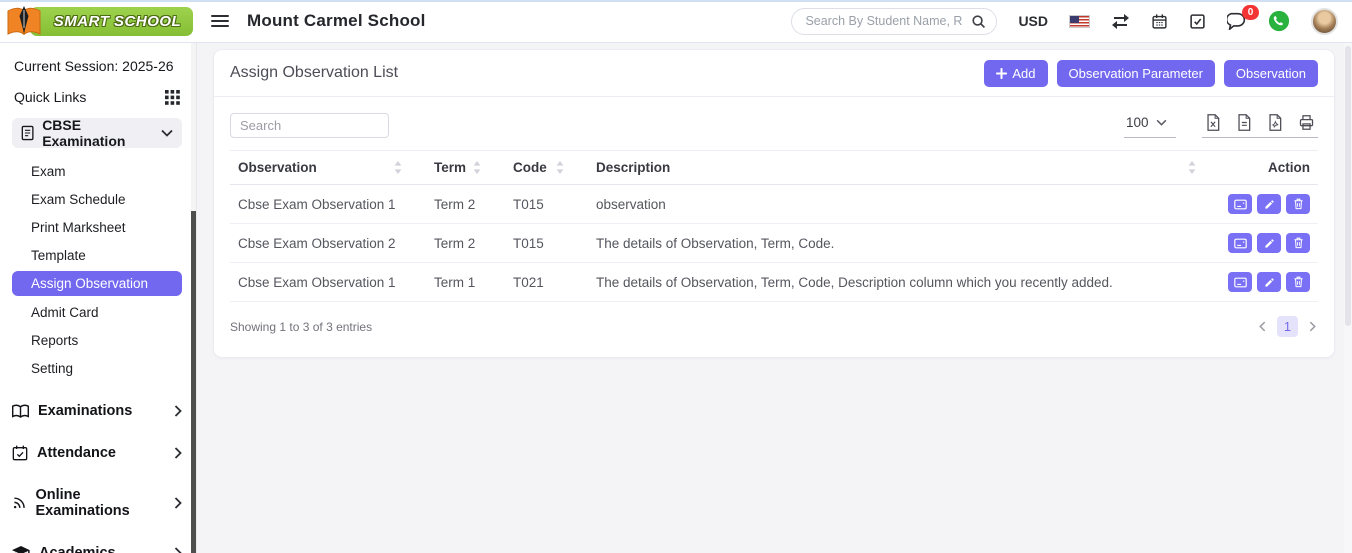 Image resolution: width=1352 pixels, height=553 pixels. What do you see at coordinates (97, 411) in the screenshot?
I see `sidebar-section-examinations: Examinations` at bounding box center [97, 411].